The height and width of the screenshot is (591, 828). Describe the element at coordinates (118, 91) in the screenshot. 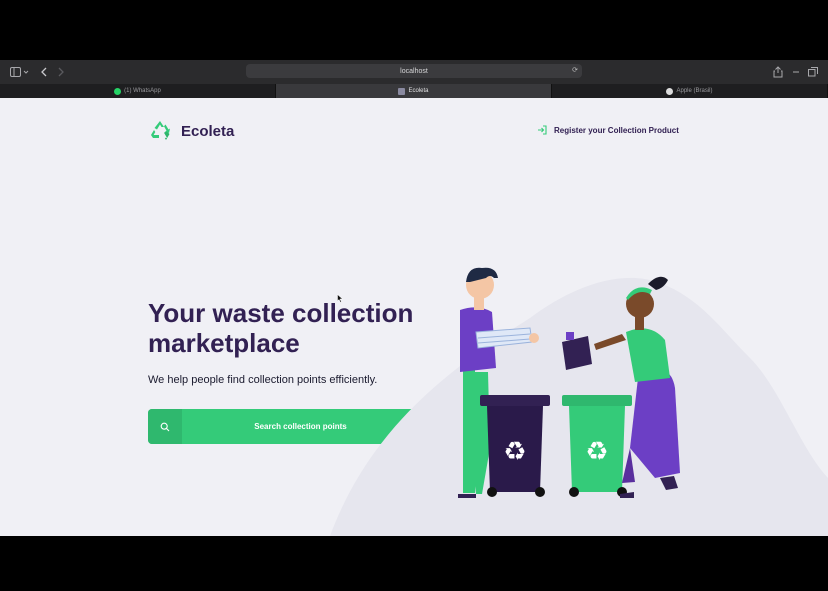

I see `whatsapp-icon` at that location.